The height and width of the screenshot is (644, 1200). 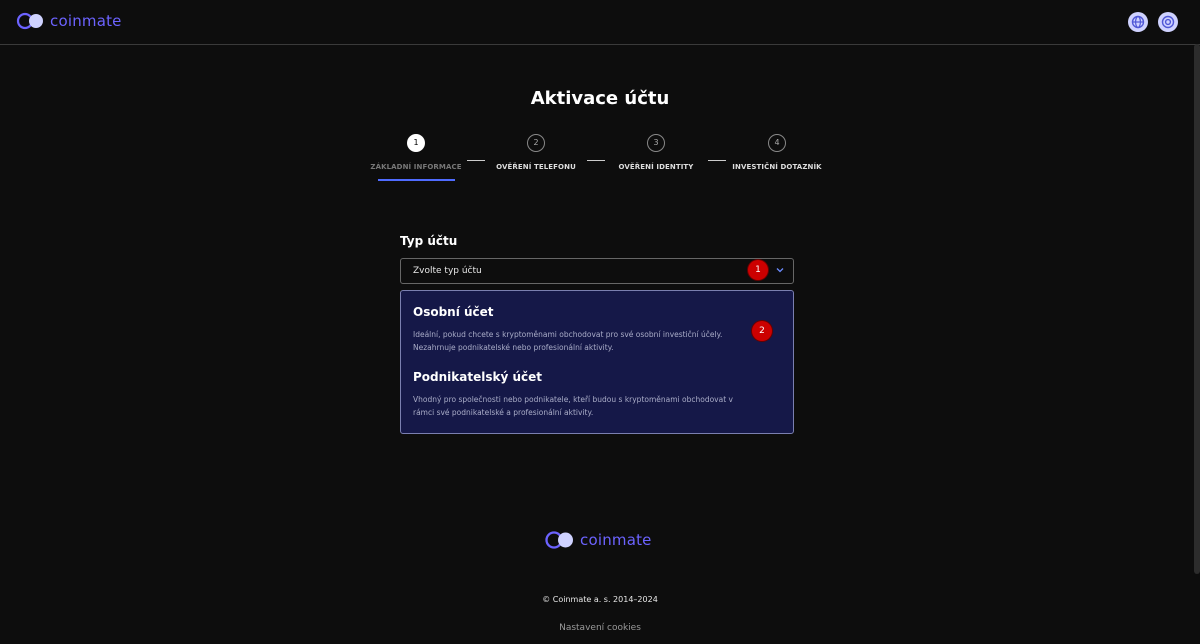 What do you see at coordinates (536, 143) in the screenshot?
I see `step-number: 2` at bounding box center [536, 143].